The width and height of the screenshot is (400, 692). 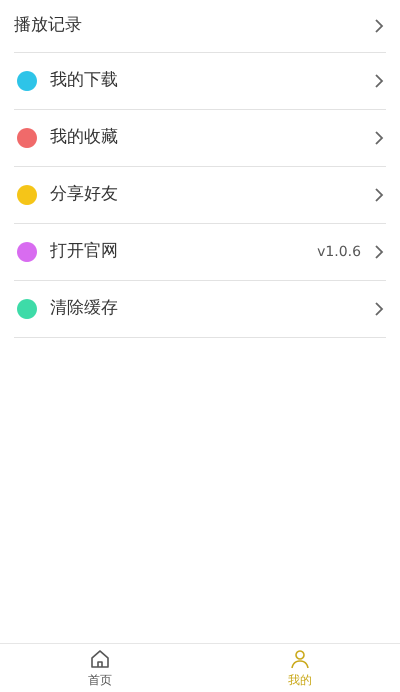 I want to click on row-label: 分享好友, so click(x=84, y=194).